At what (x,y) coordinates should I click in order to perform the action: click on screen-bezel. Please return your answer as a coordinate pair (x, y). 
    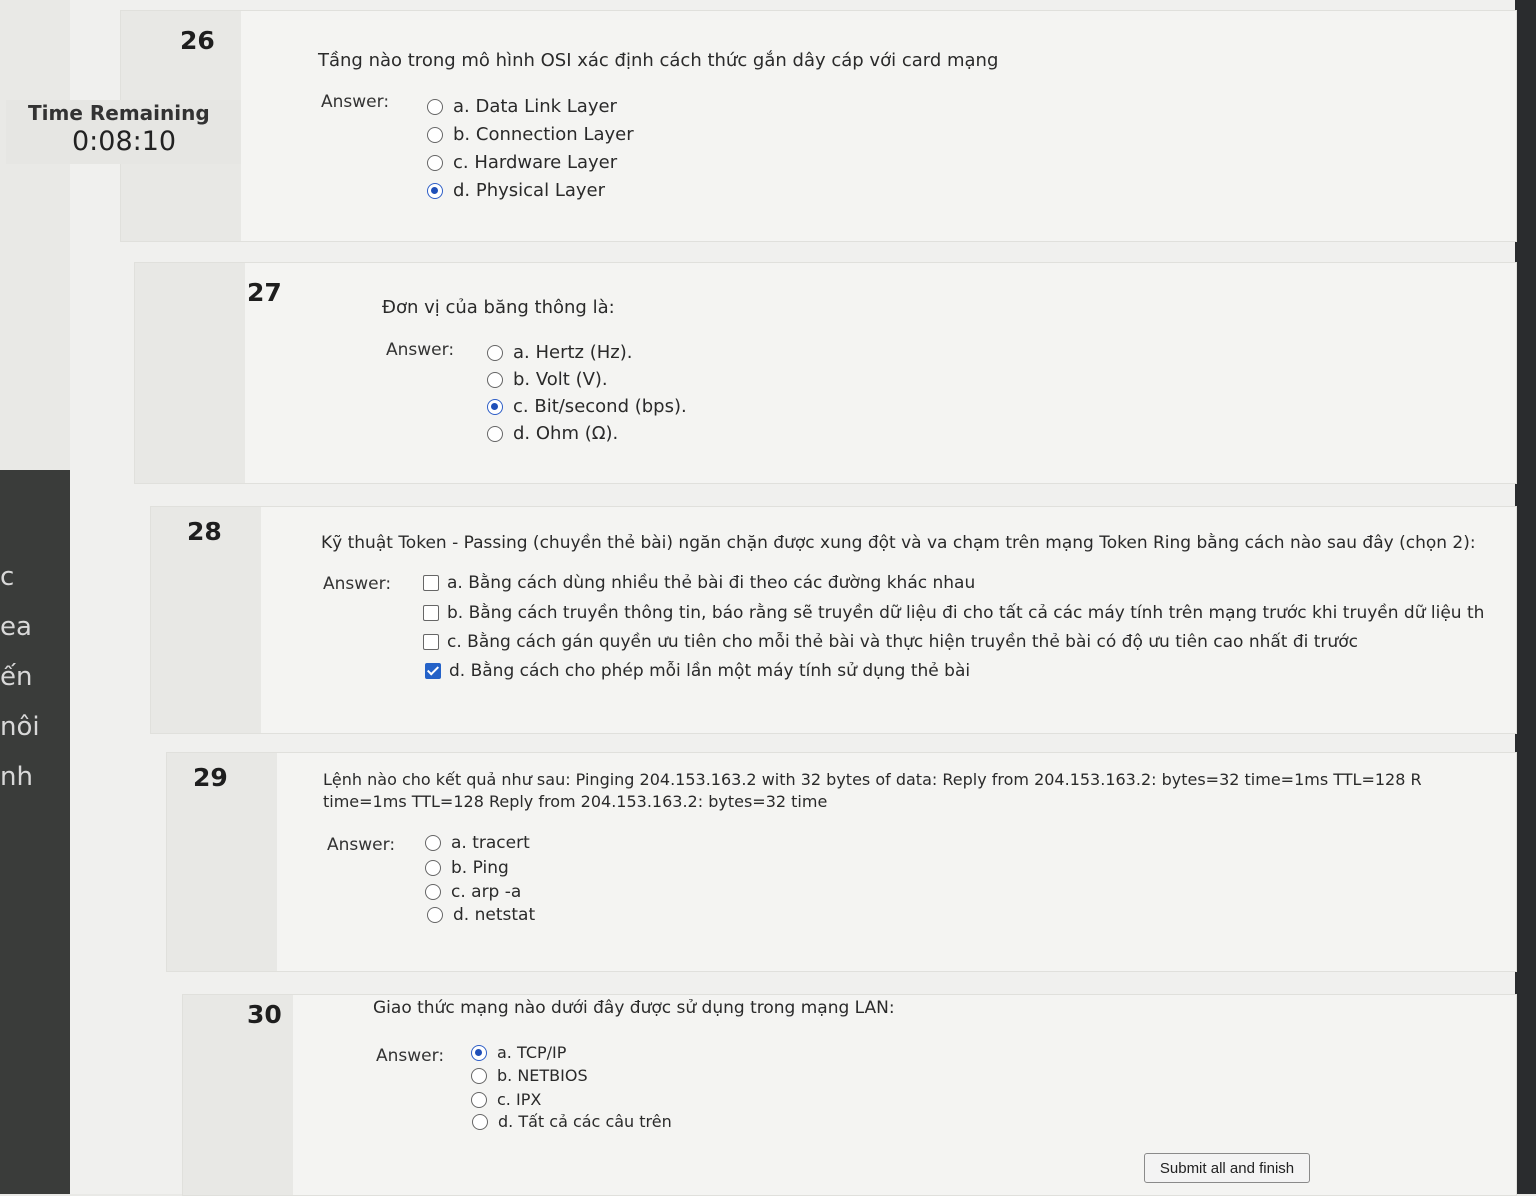
    Looking at the image, I should click on (1525, 597).